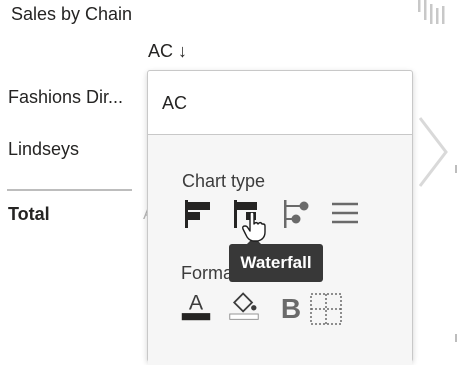 This screenshot has width=460, height=365. What do you see at coordinates (72, 14) in the screenshot?
I see `visual-title: Sales by Chain` at bounding box center [72, 14].